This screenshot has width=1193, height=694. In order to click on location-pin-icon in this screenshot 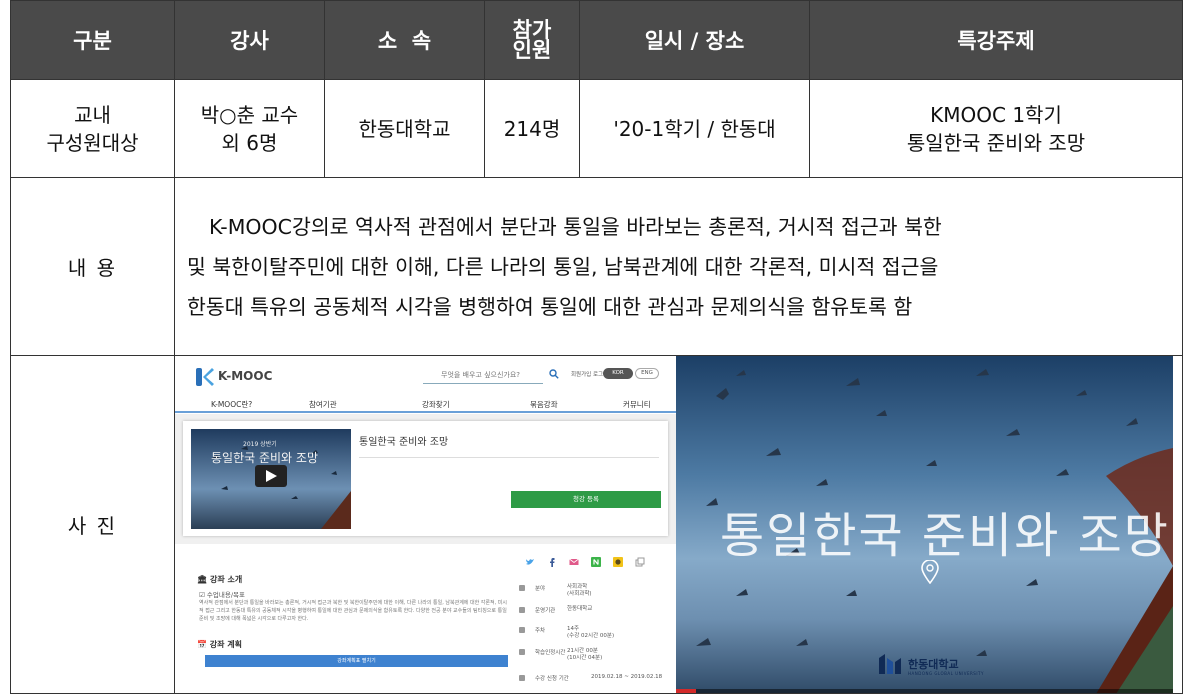, I will do `click(930, 572)`.